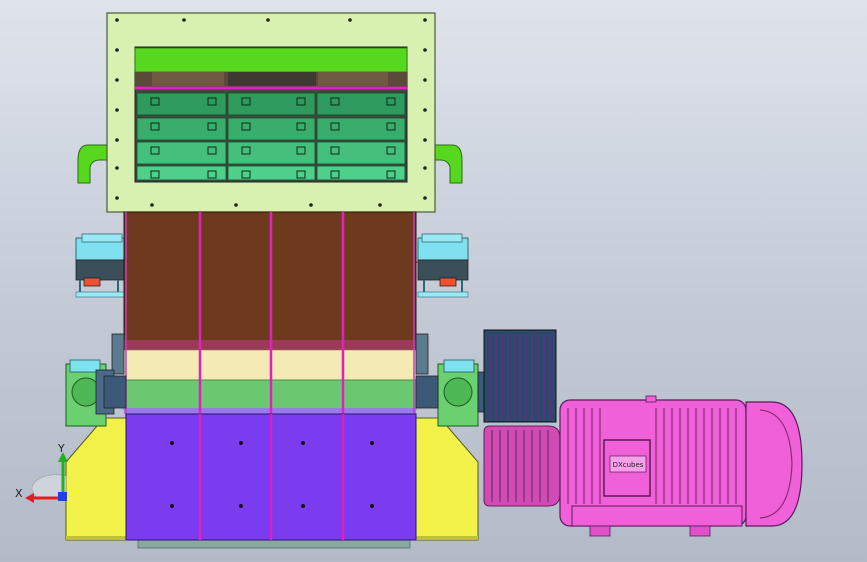 This screenshot has width=867, height=562. What do you see at coordinates (62, 496) in the screenshot?
I see `axis-z-marker` at bounding box center [62, 496].